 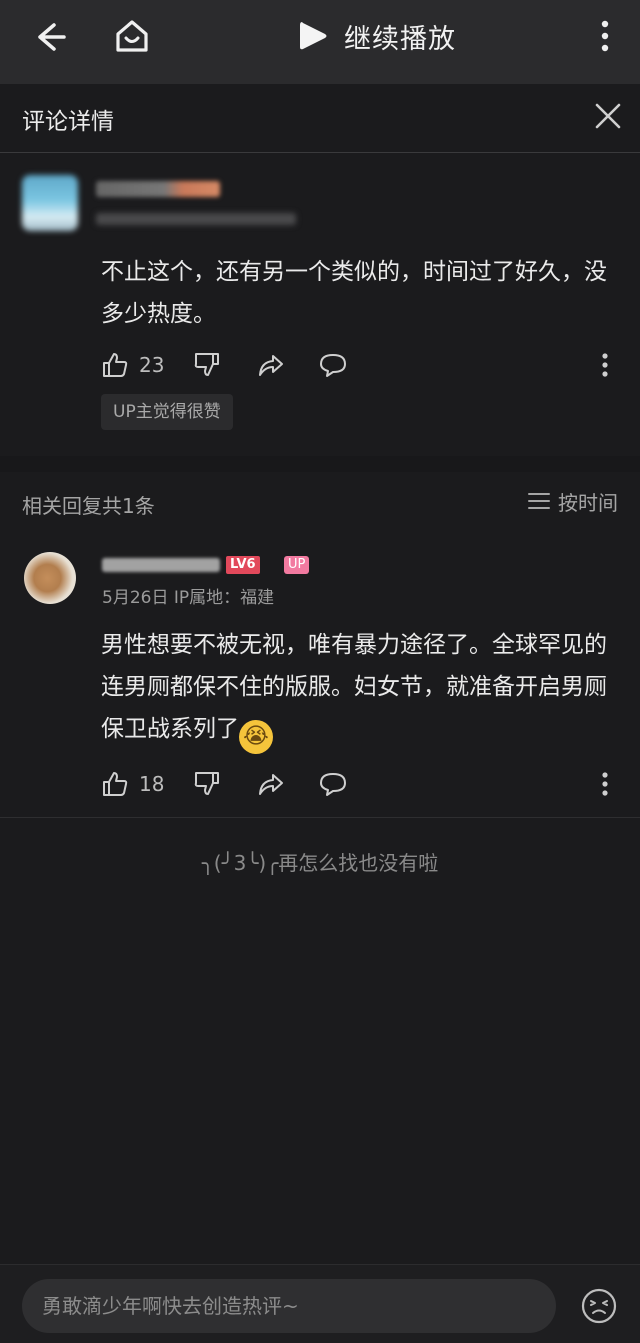 What do you see at coordinates (152, 784) in the screenshot?
I see `like-count: 18` at bounding box center [152, 784].